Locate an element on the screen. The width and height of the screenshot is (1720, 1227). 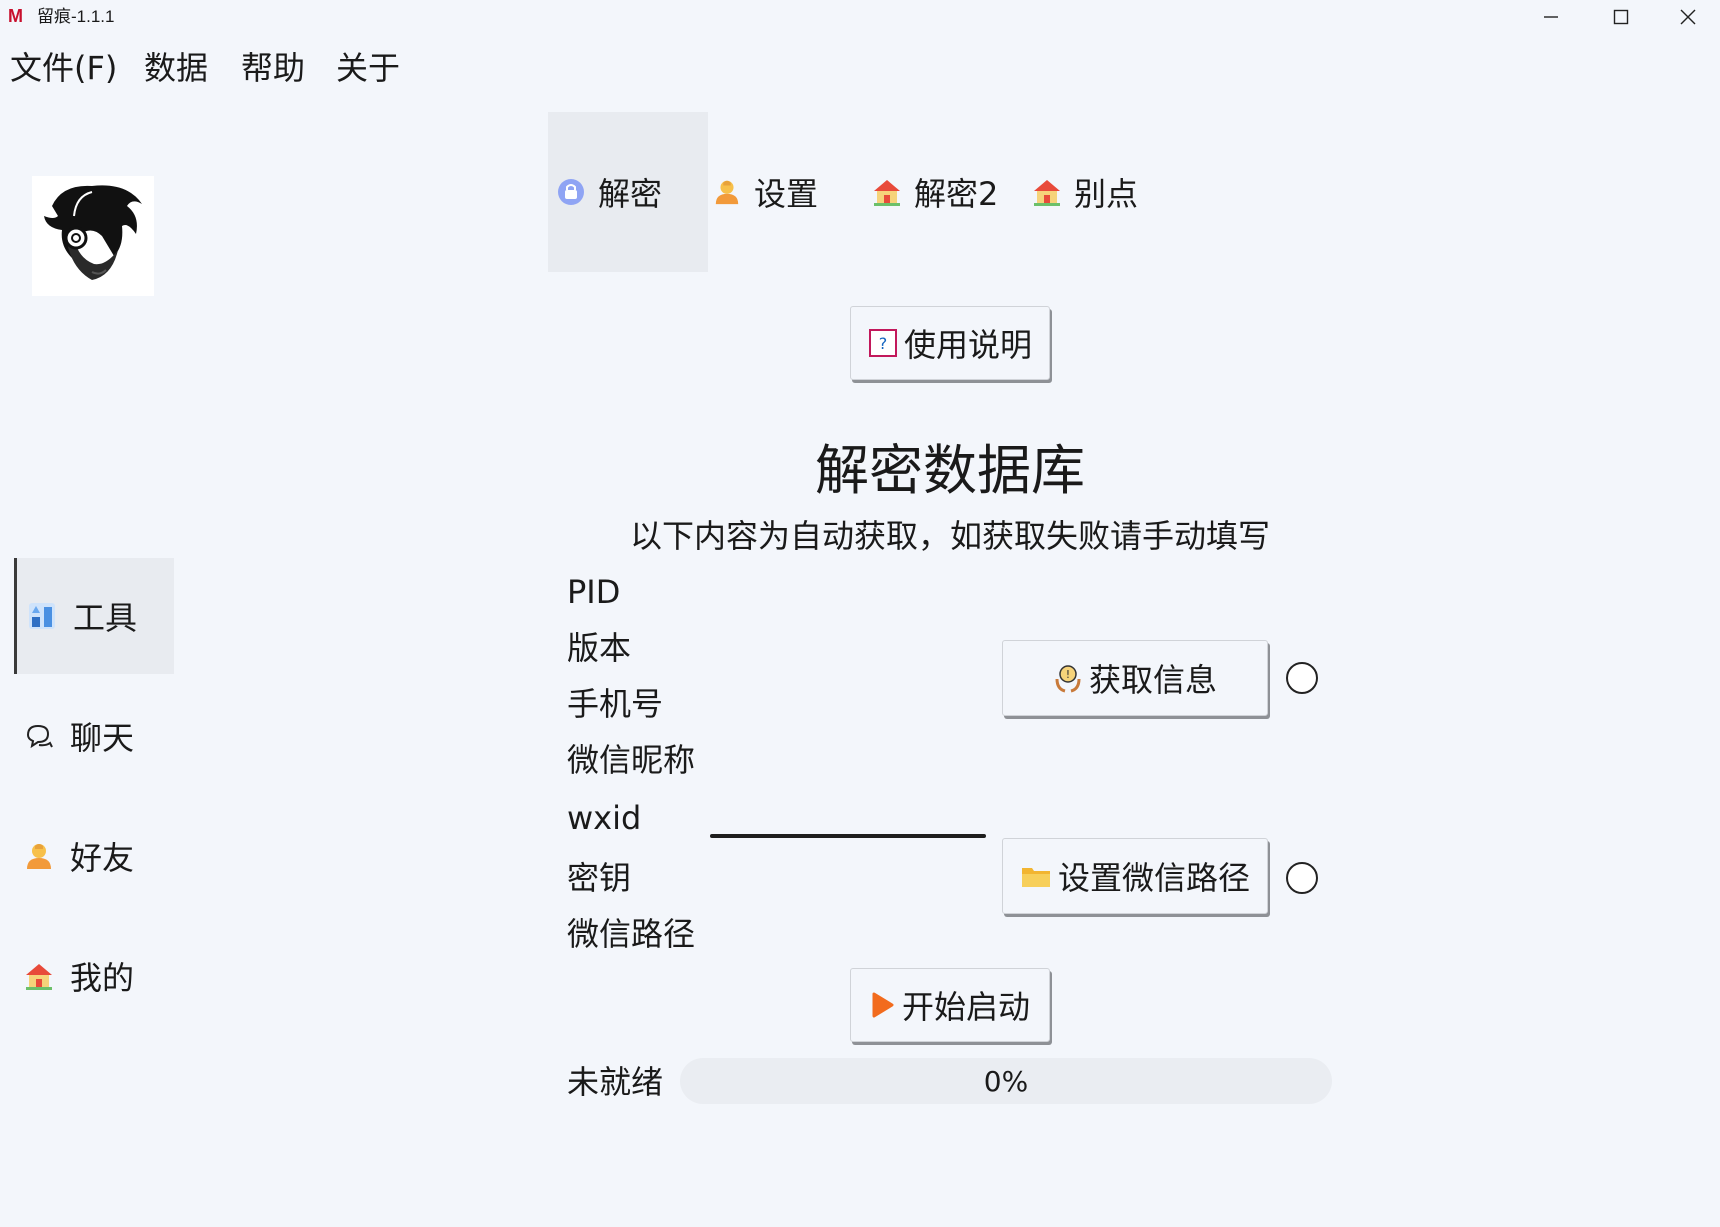
app-logo: M is located at coordinates (15, 16).